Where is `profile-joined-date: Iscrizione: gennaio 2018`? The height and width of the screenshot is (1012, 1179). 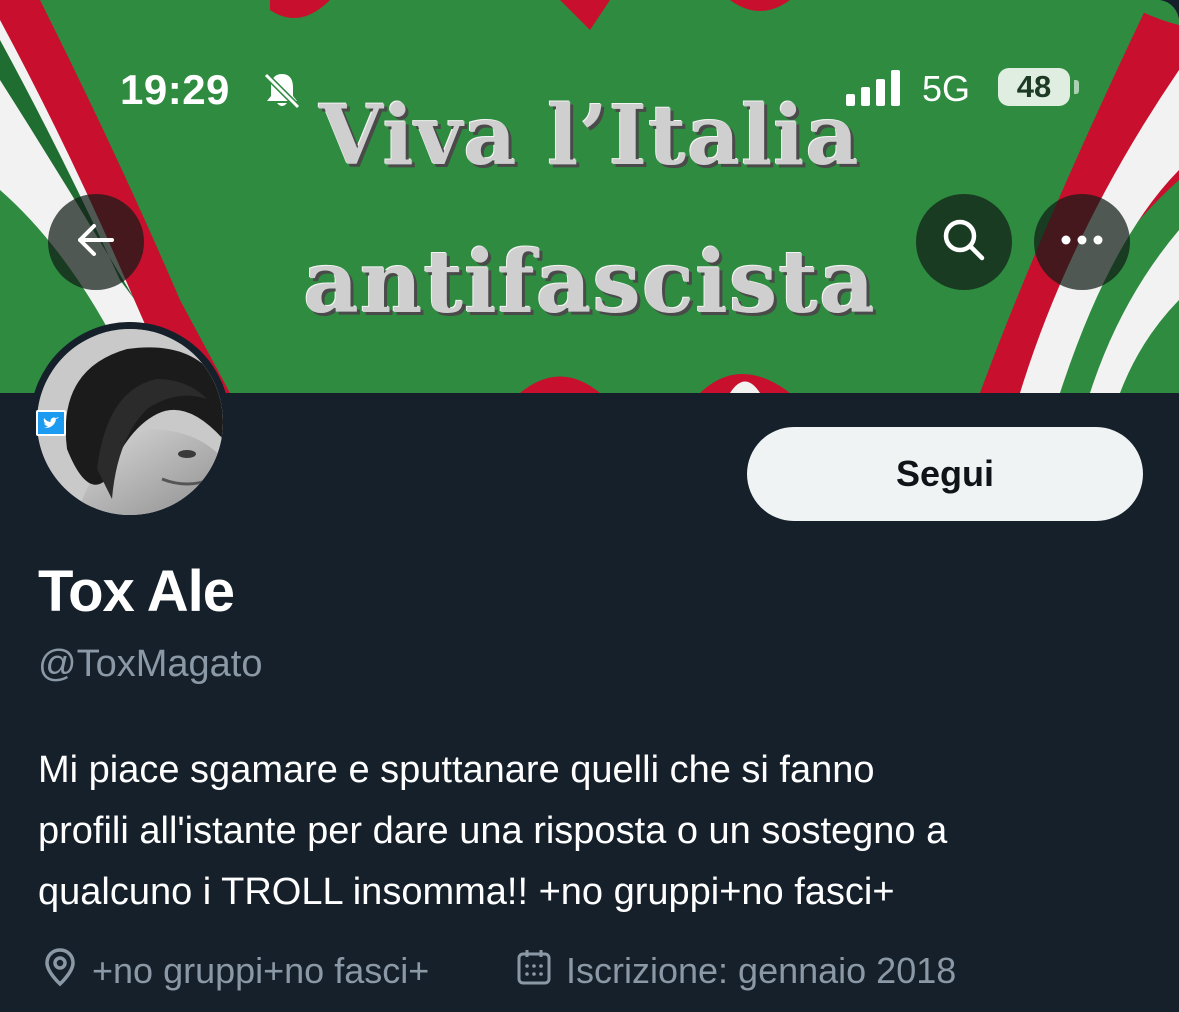 profile-joined-date: Iscrizione: gennaio 2018 is located at coordinates (736, 971).